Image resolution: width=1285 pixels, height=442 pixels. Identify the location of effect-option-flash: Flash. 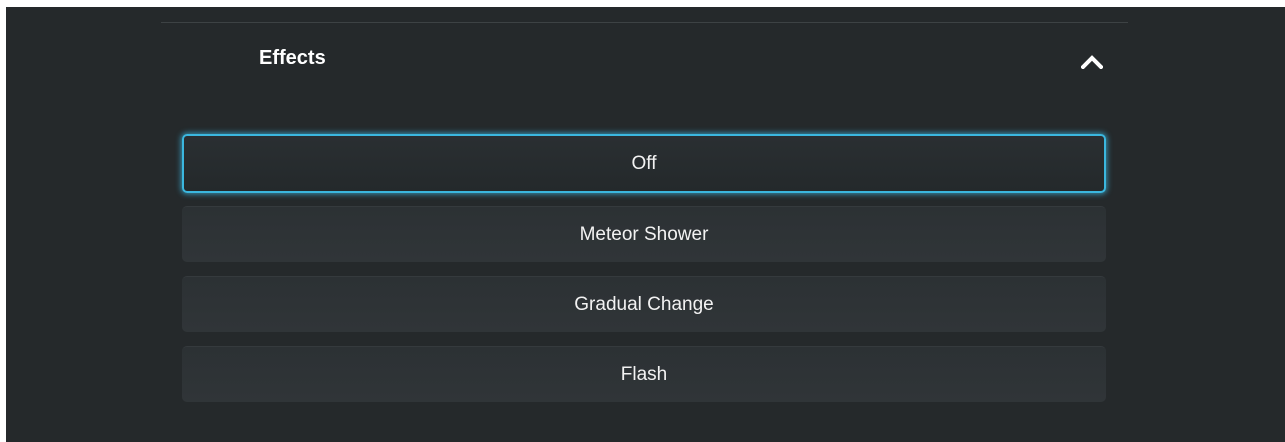
(644, 374).